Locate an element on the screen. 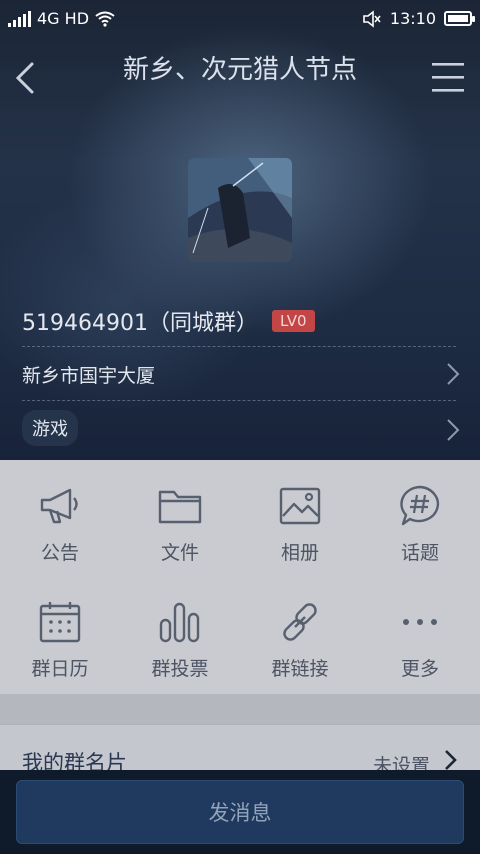  group-id: 519464901（同城群） is located at coordinates (140, 323).